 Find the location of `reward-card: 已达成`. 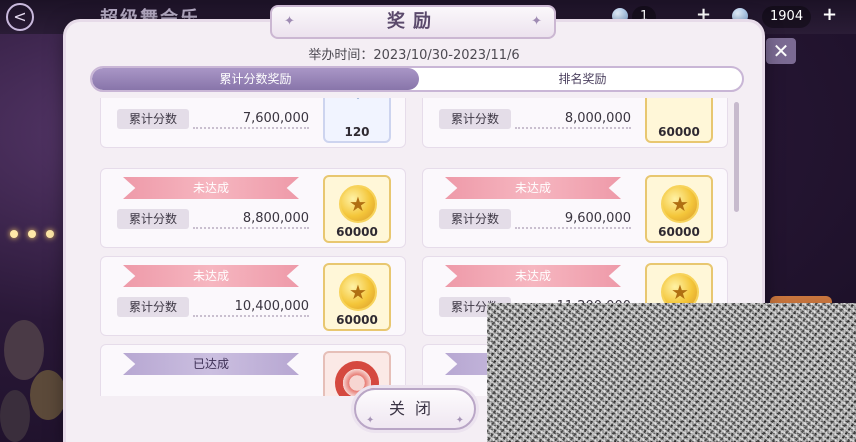

reward-card: 已达成 is located at coordinates (253, 370).